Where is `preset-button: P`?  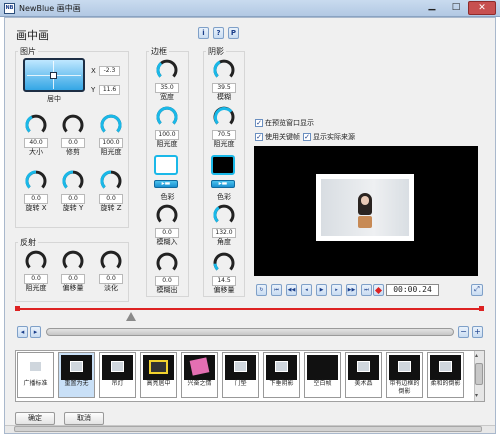 preset-button: P is located at coordinates (233, 33).